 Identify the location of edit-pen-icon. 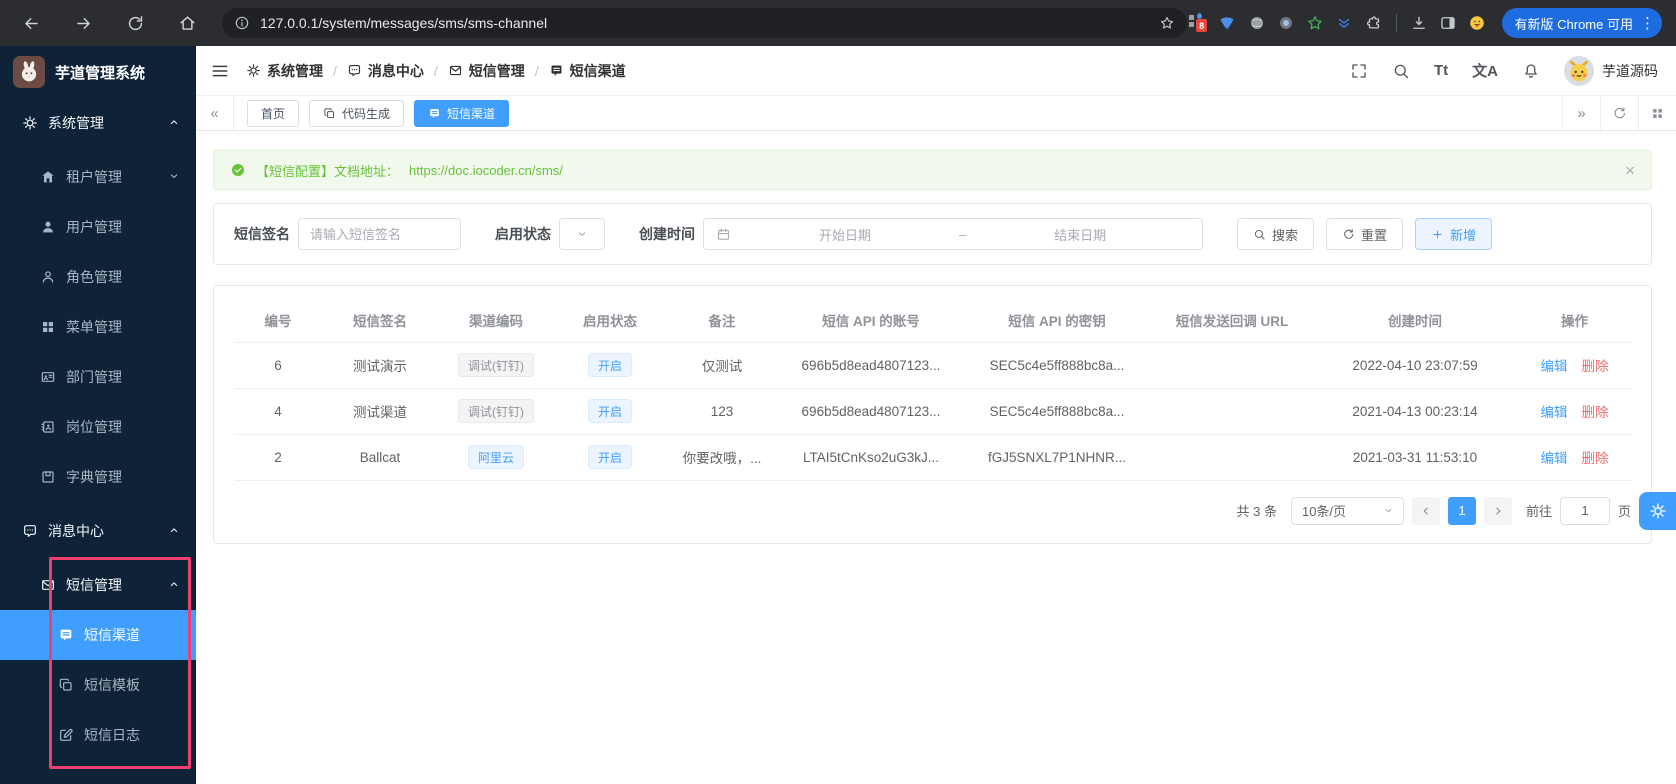
(66, 735).